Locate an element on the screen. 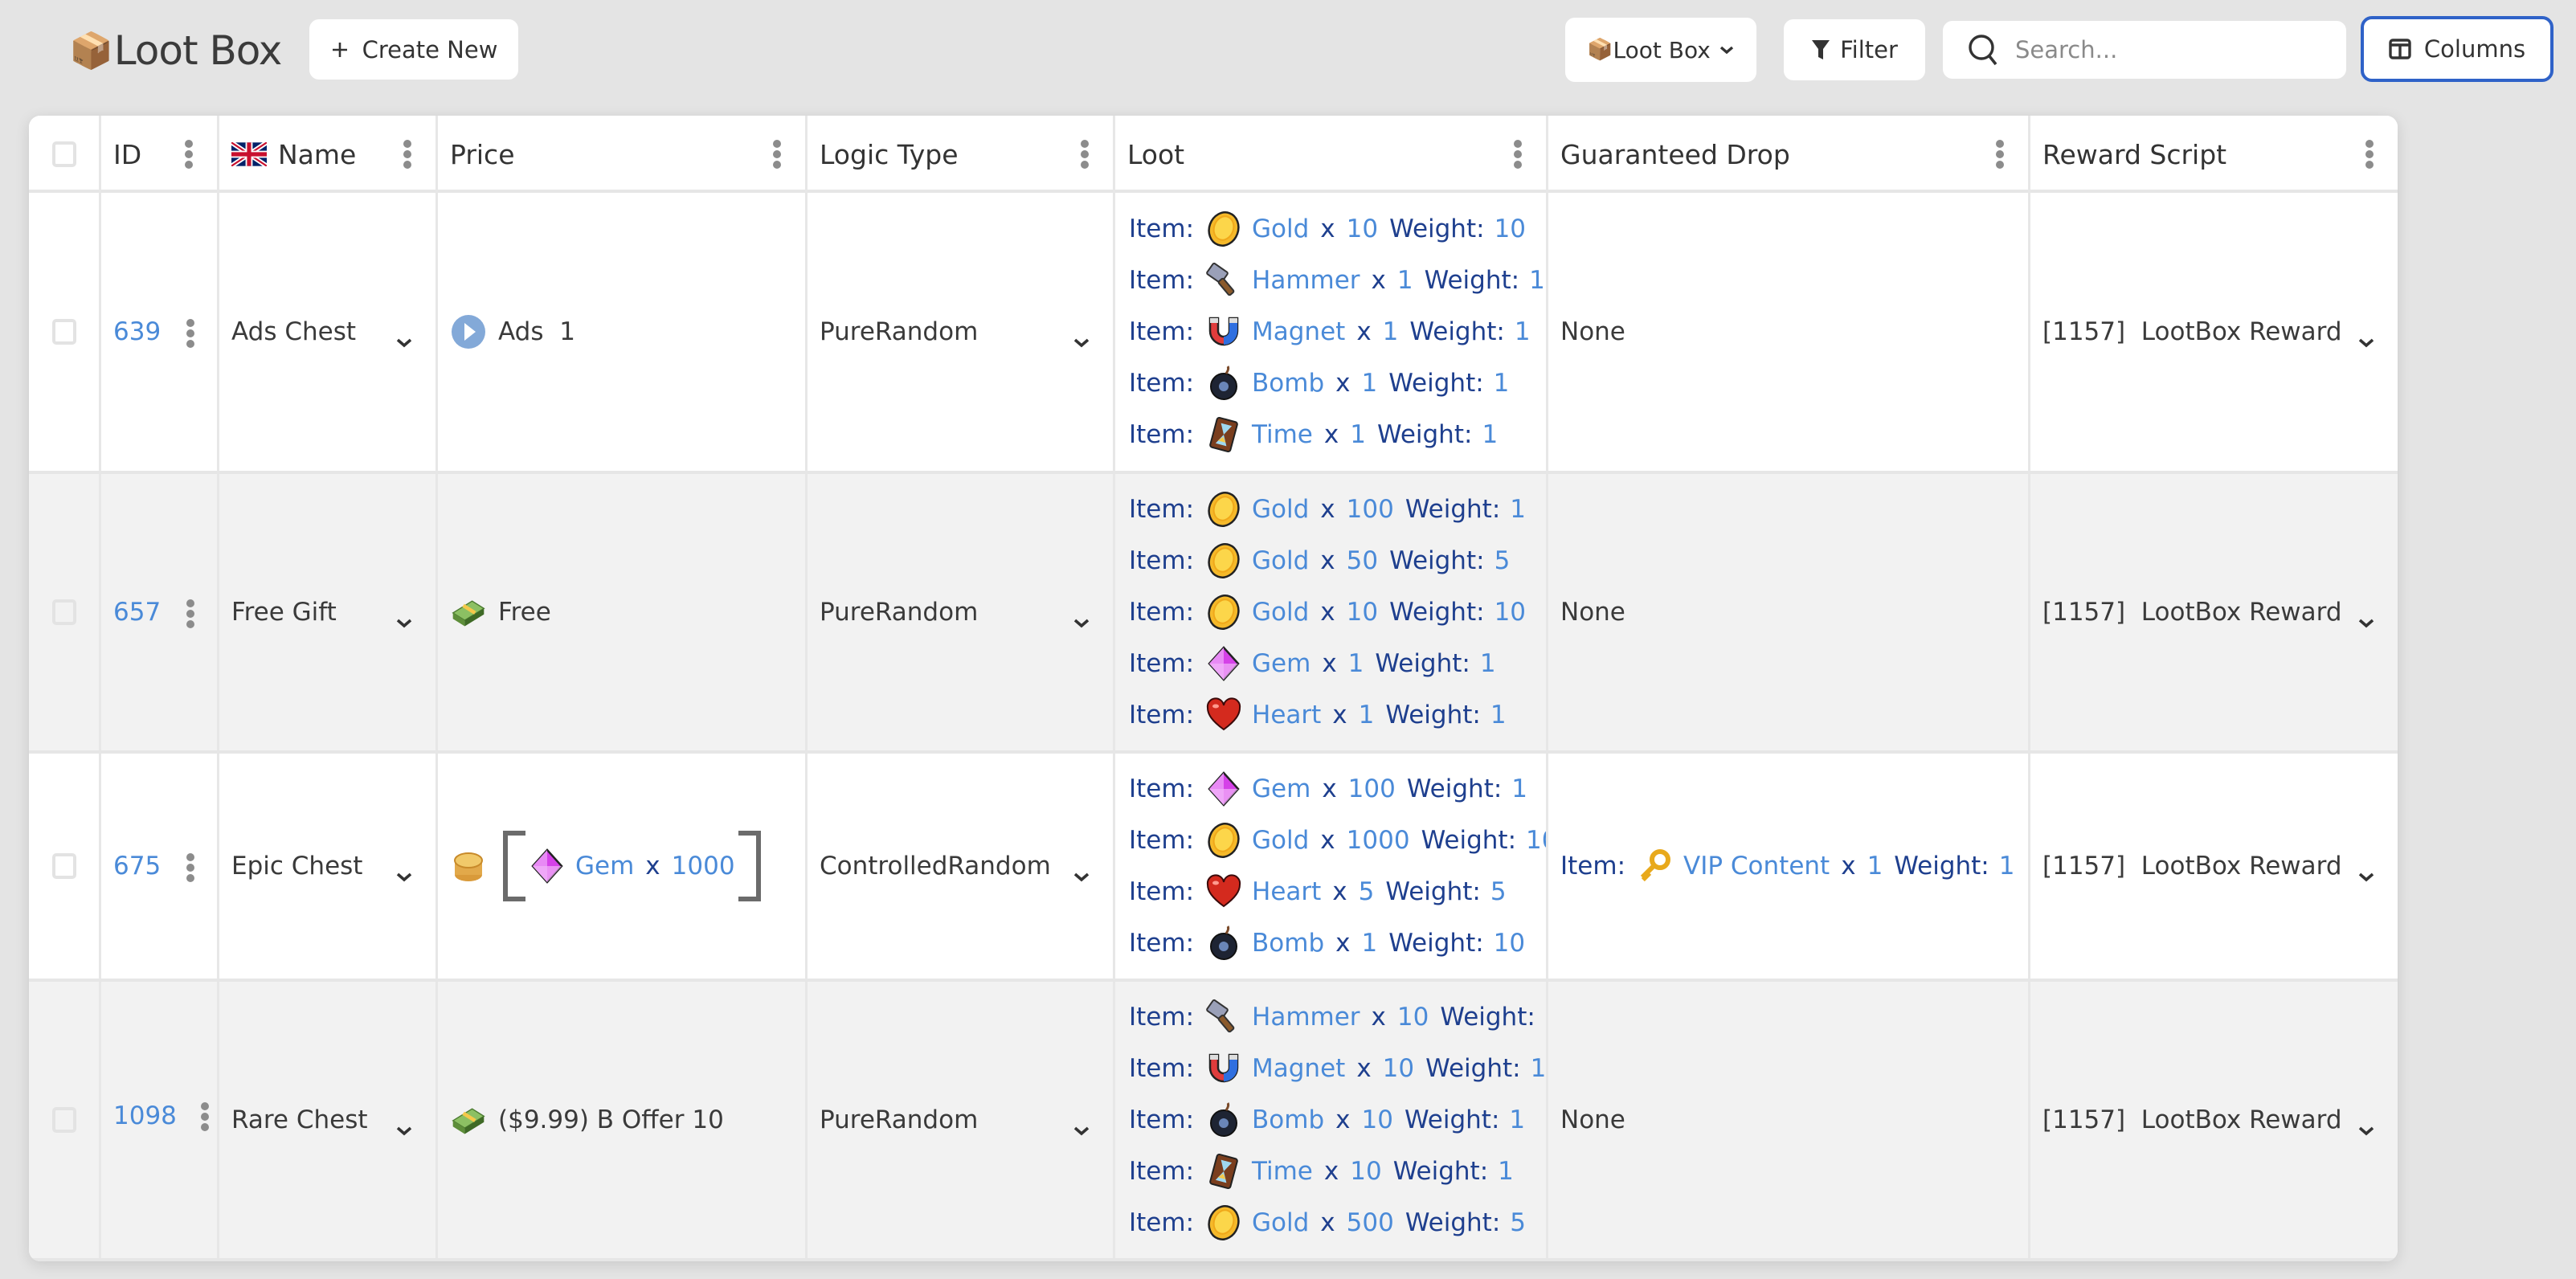 This screenshot has height=1279, width=2576. header-logic-type: Logic Type is located at coordinates (959, 155).